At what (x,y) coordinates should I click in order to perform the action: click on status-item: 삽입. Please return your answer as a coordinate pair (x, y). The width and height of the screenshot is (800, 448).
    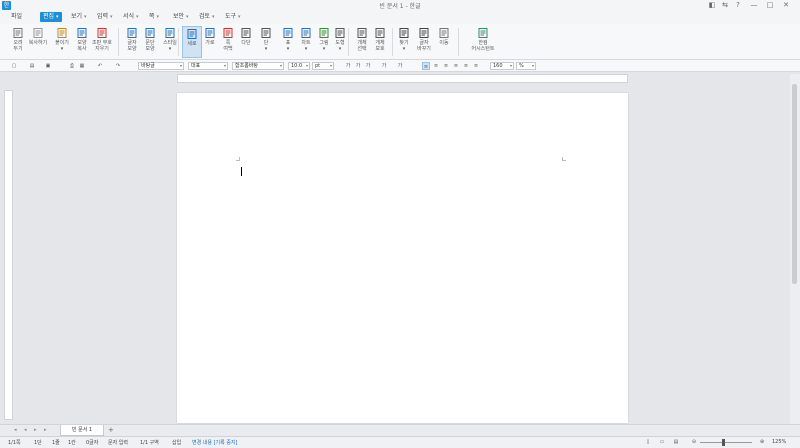
    Looking at the image, I should click on (176, 442).